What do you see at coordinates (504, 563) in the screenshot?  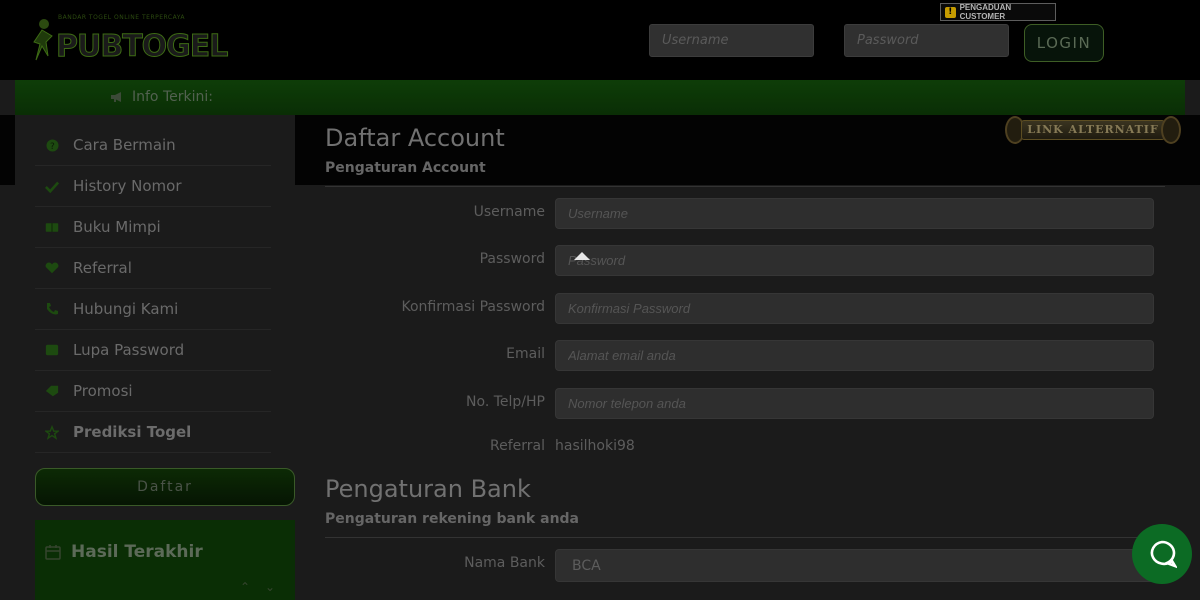 I see `bank-name-label: Nama Bank` at bounding box center [504, 563].